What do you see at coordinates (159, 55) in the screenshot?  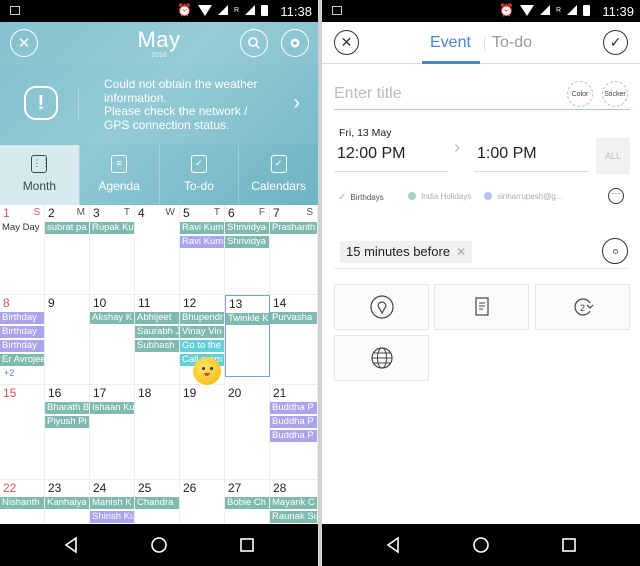 I see `year-label: 2016` at bounding box center [159, 55].